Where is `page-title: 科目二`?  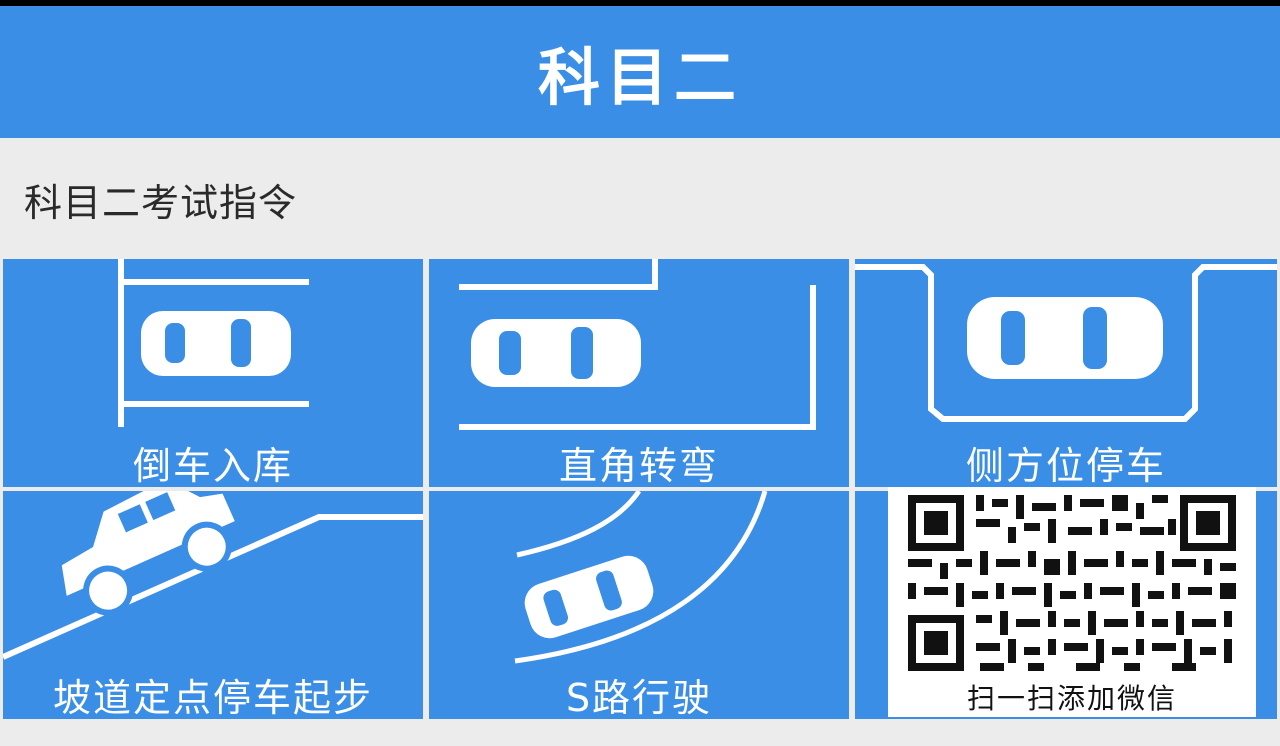 page-title: 科目二 is located at coordinates (639, 77).